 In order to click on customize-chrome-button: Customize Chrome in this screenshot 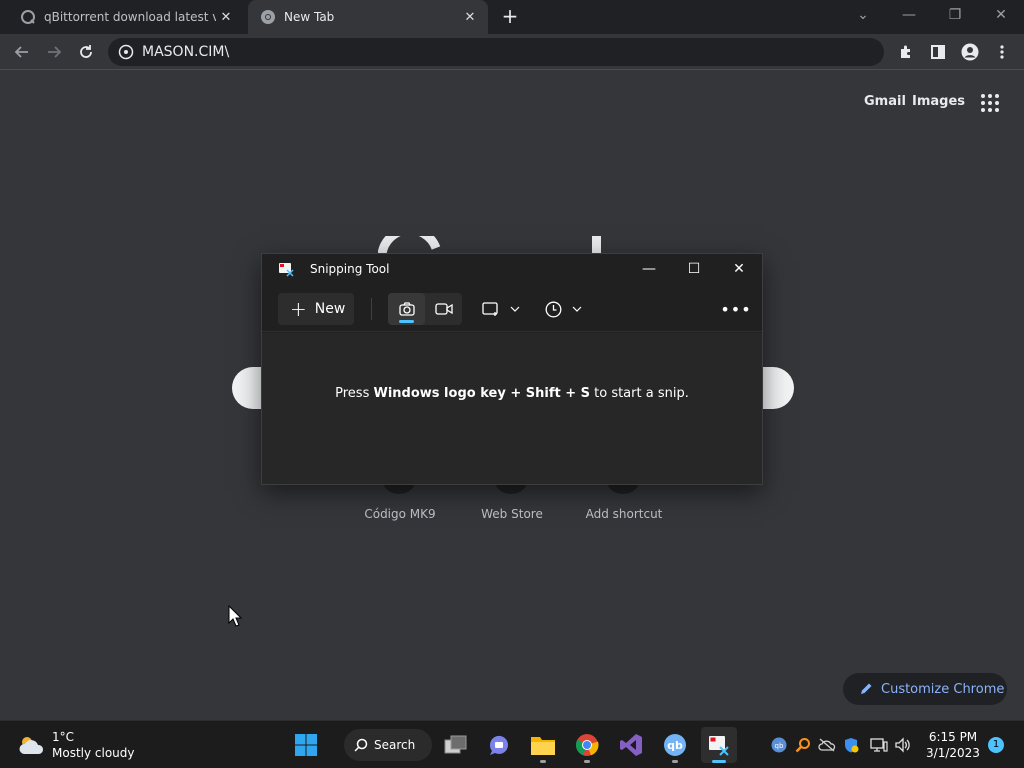, I will do `click(925, 689)`.